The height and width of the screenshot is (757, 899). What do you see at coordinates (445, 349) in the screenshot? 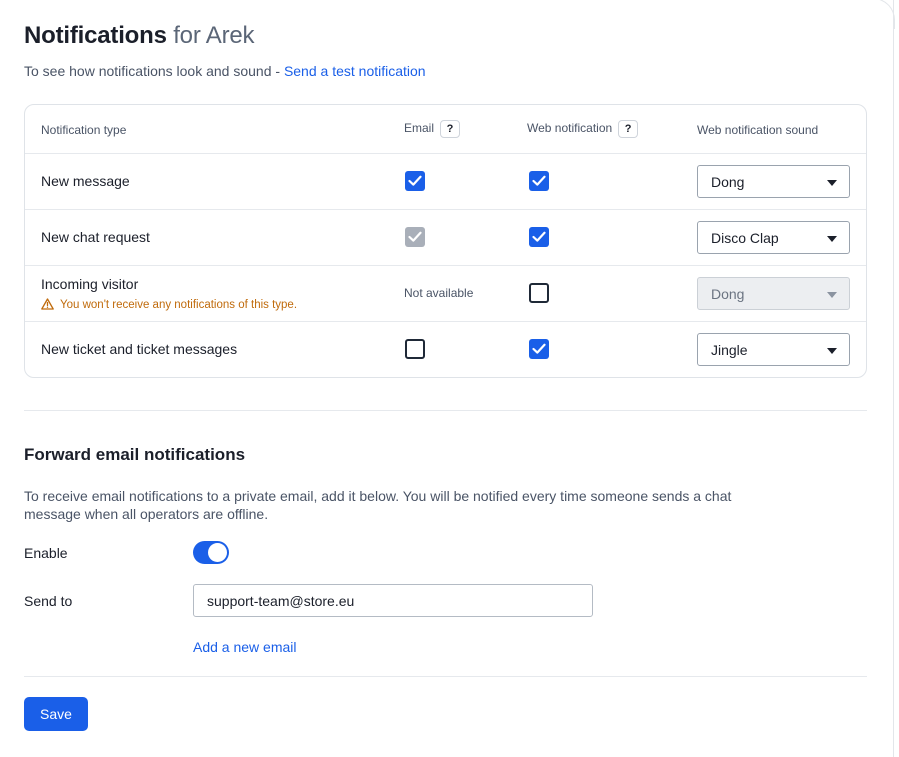
I see `table-row: New ticket and ticket messages Jingle` at bounding box center [445, 349].